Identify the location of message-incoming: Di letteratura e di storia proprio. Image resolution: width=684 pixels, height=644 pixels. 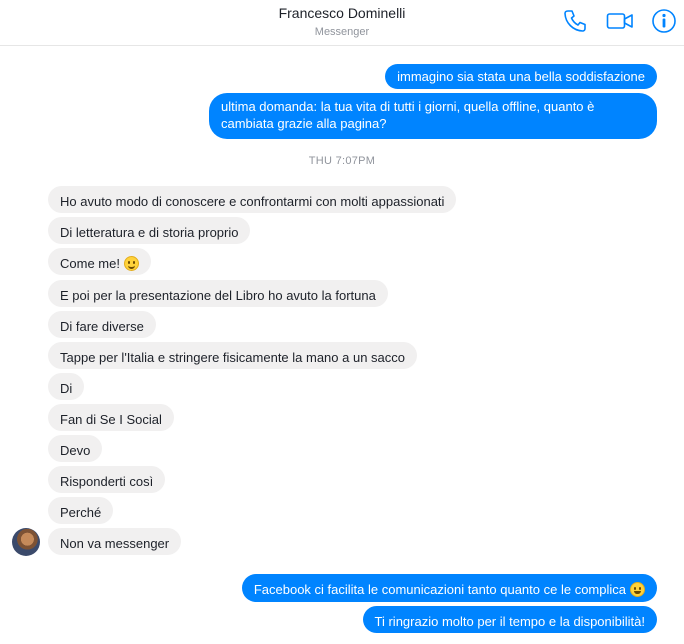
(149, 230).